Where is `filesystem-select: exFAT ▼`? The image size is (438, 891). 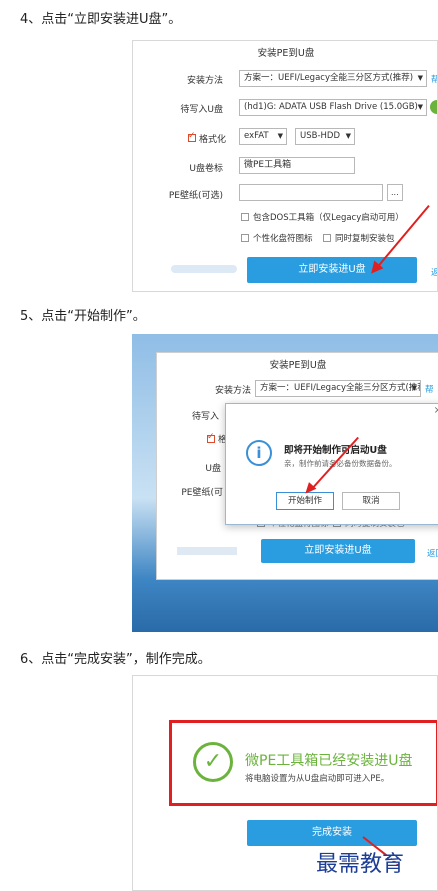 filesystem-select: exFAT ▼ is located at coordinates (263, 136).